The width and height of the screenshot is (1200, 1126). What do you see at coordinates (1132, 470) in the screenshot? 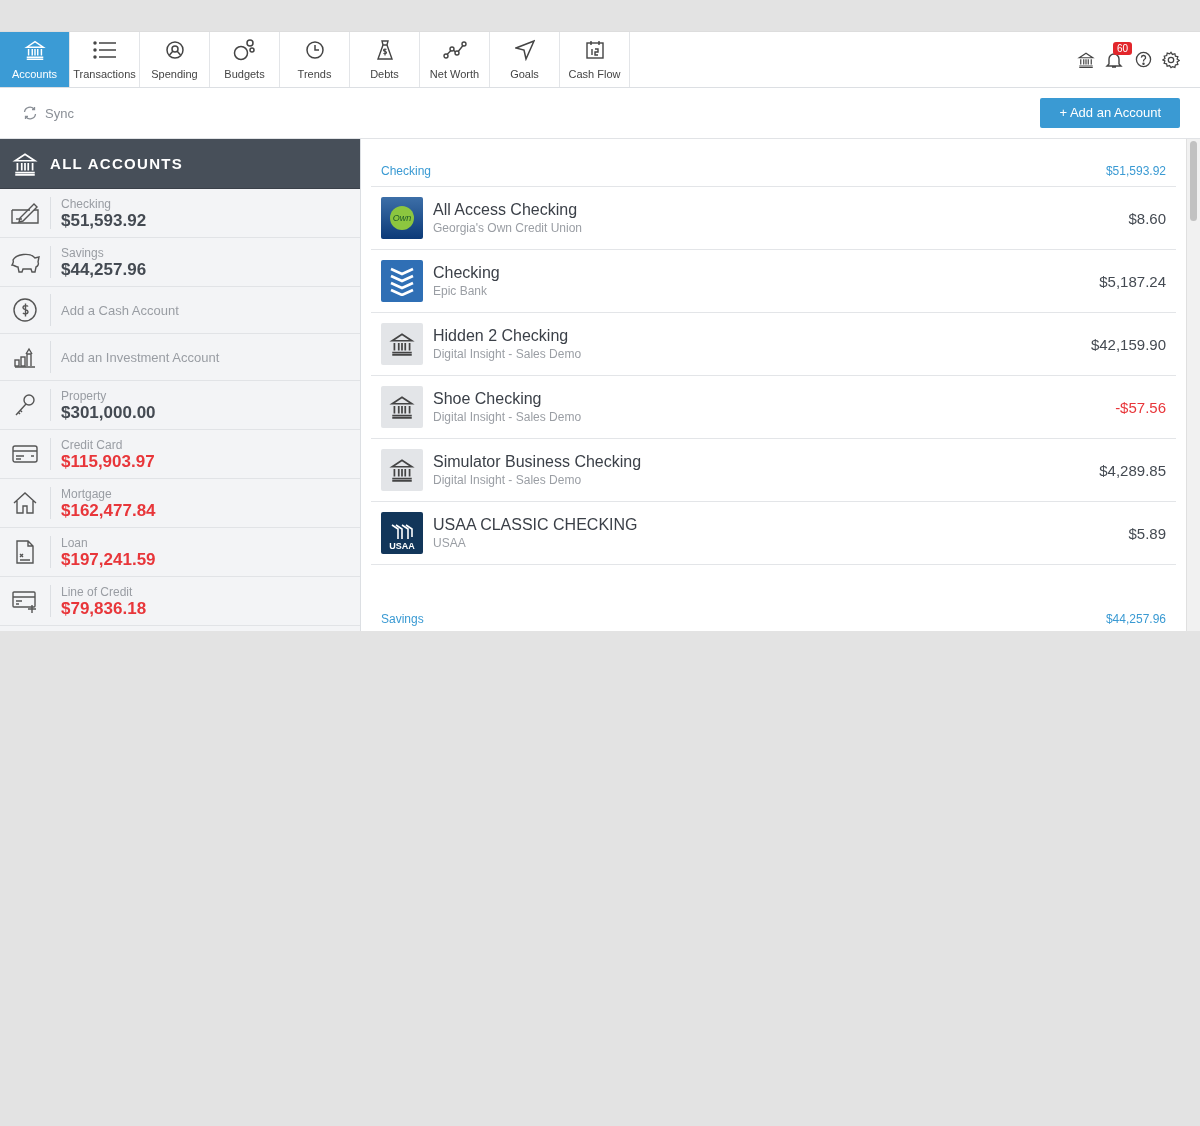
I see `account-balance: $4,289.85` at bounding box center [1132, 470].